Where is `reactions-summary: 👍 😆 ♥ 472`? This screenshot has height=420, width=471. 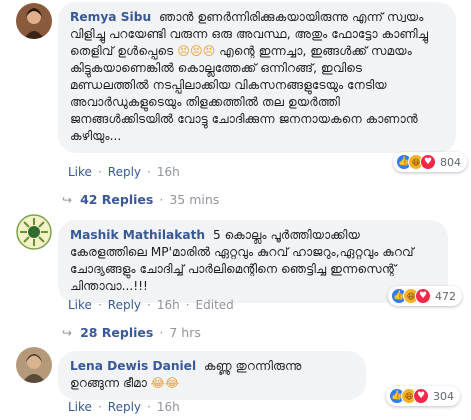
reactions-summary: 👍 😆 ♥ 472 is located at coordinates (425, 296).